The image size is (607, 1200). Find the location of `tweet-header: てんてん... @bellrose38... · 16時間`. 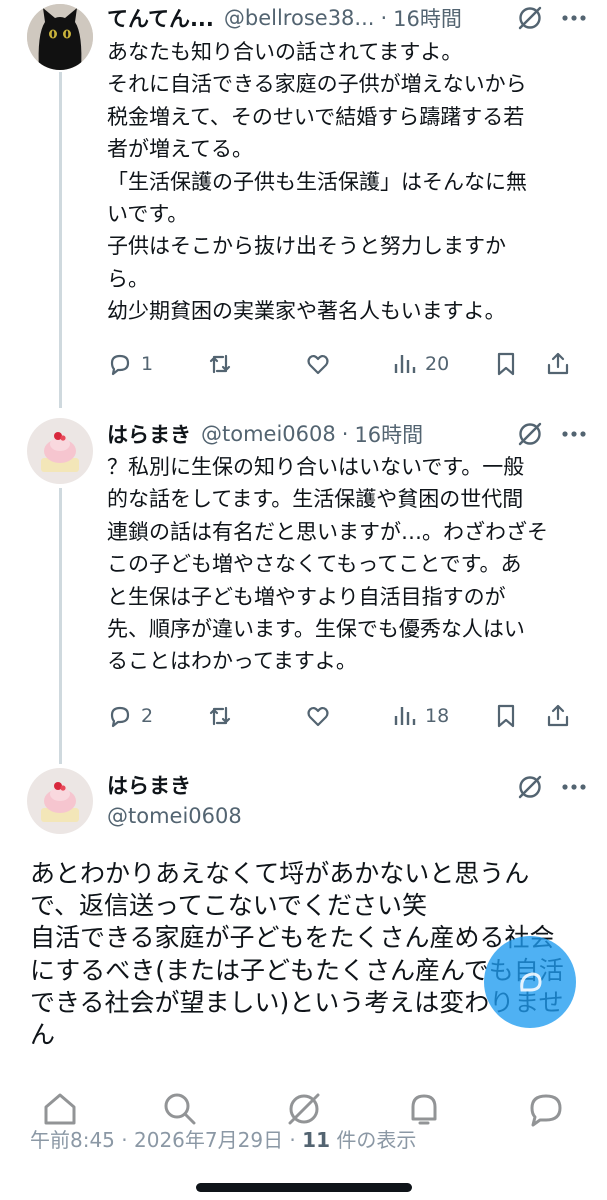

tweet-header: てんてん... @bellrose38... · 16時間 is located at coordinates (348, 18).